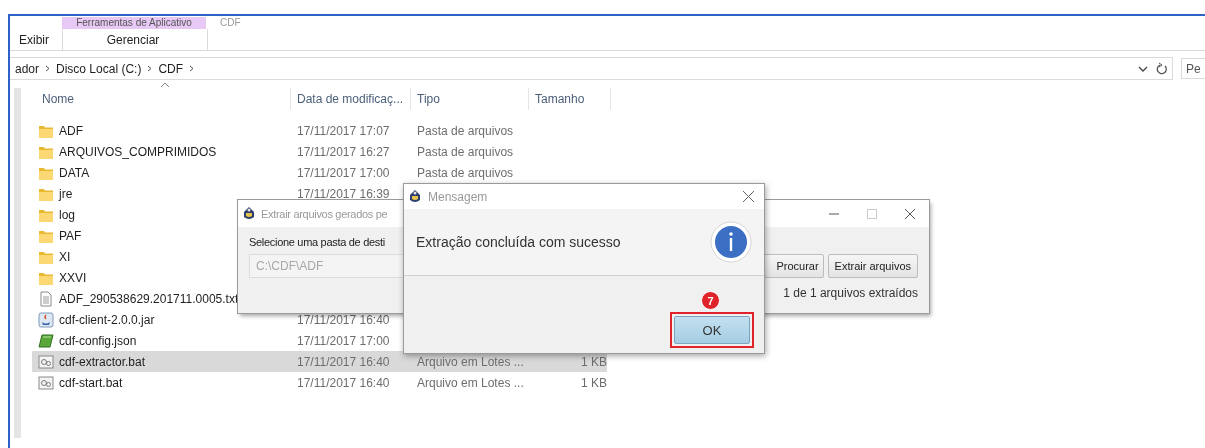  What do you see at coordinates (230, 23) in the screenshot?
I see `window-title: CDF` at bounding box center [230, 23].